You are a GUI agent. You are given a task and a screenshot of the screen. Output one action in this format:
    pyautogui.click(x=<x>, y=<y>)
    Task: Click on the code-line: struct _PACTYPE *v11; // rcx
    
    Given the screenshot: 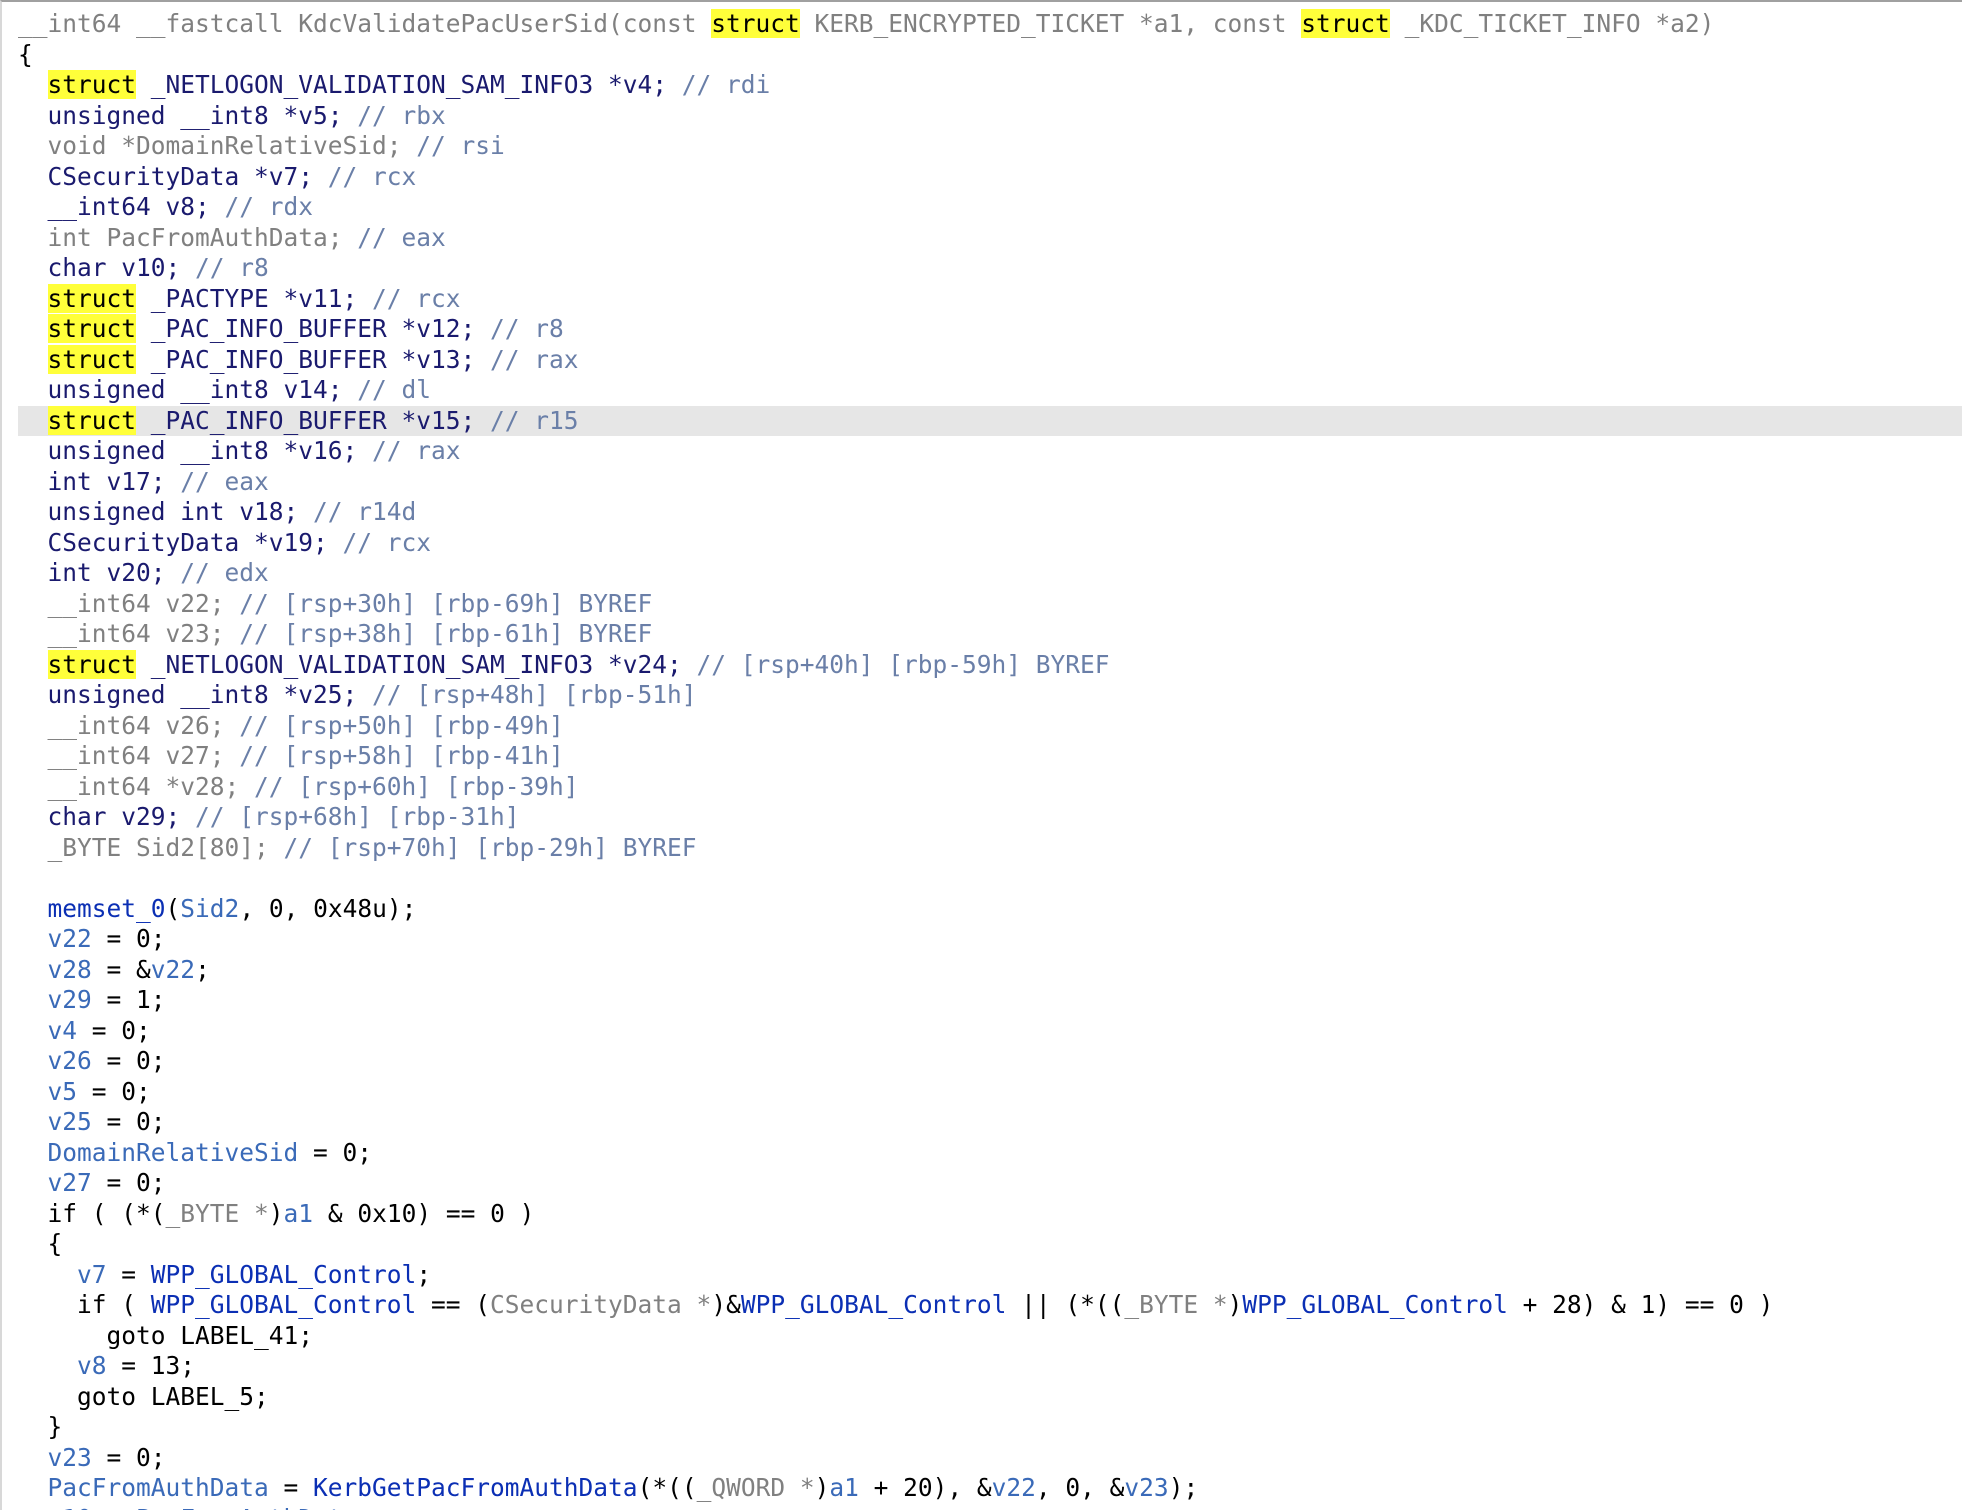 What is the action you would take?
    pyautogui.click(x=989, y=299)
    